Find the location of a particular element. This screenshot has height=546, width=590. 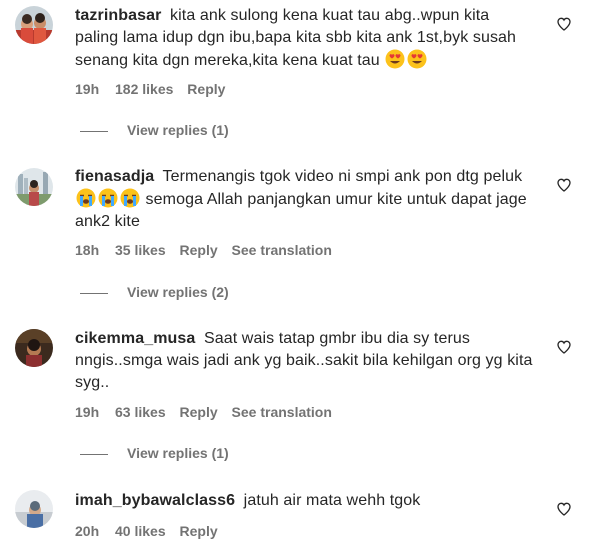

comment-meta: 19h 182 likes Reply is located at coordinates (155, 89).